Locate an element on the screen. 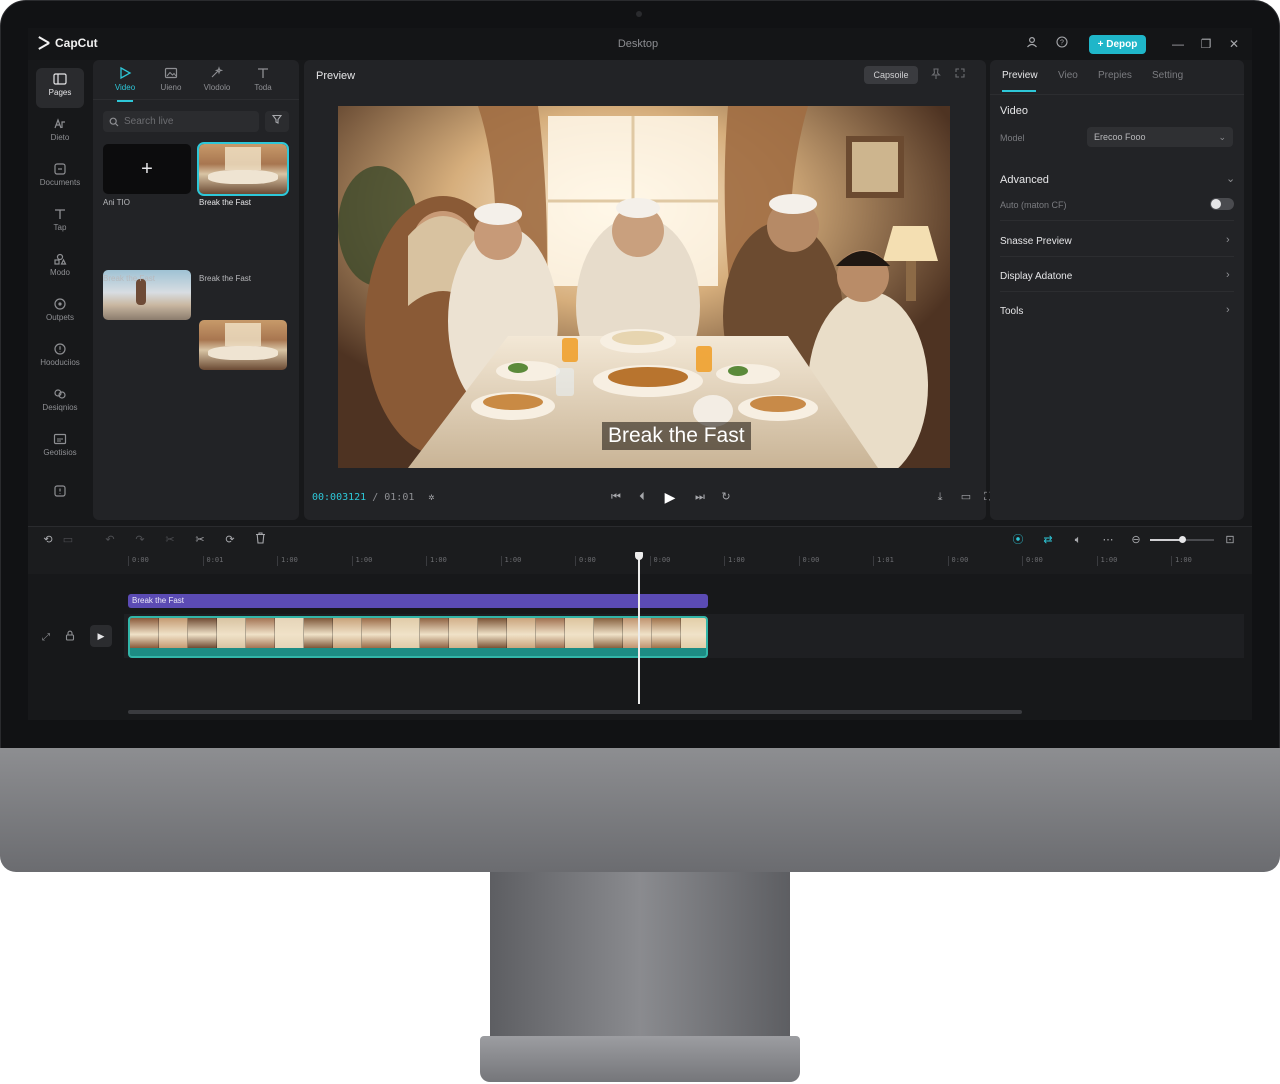  filter-button is located at coordinates (277, 121).